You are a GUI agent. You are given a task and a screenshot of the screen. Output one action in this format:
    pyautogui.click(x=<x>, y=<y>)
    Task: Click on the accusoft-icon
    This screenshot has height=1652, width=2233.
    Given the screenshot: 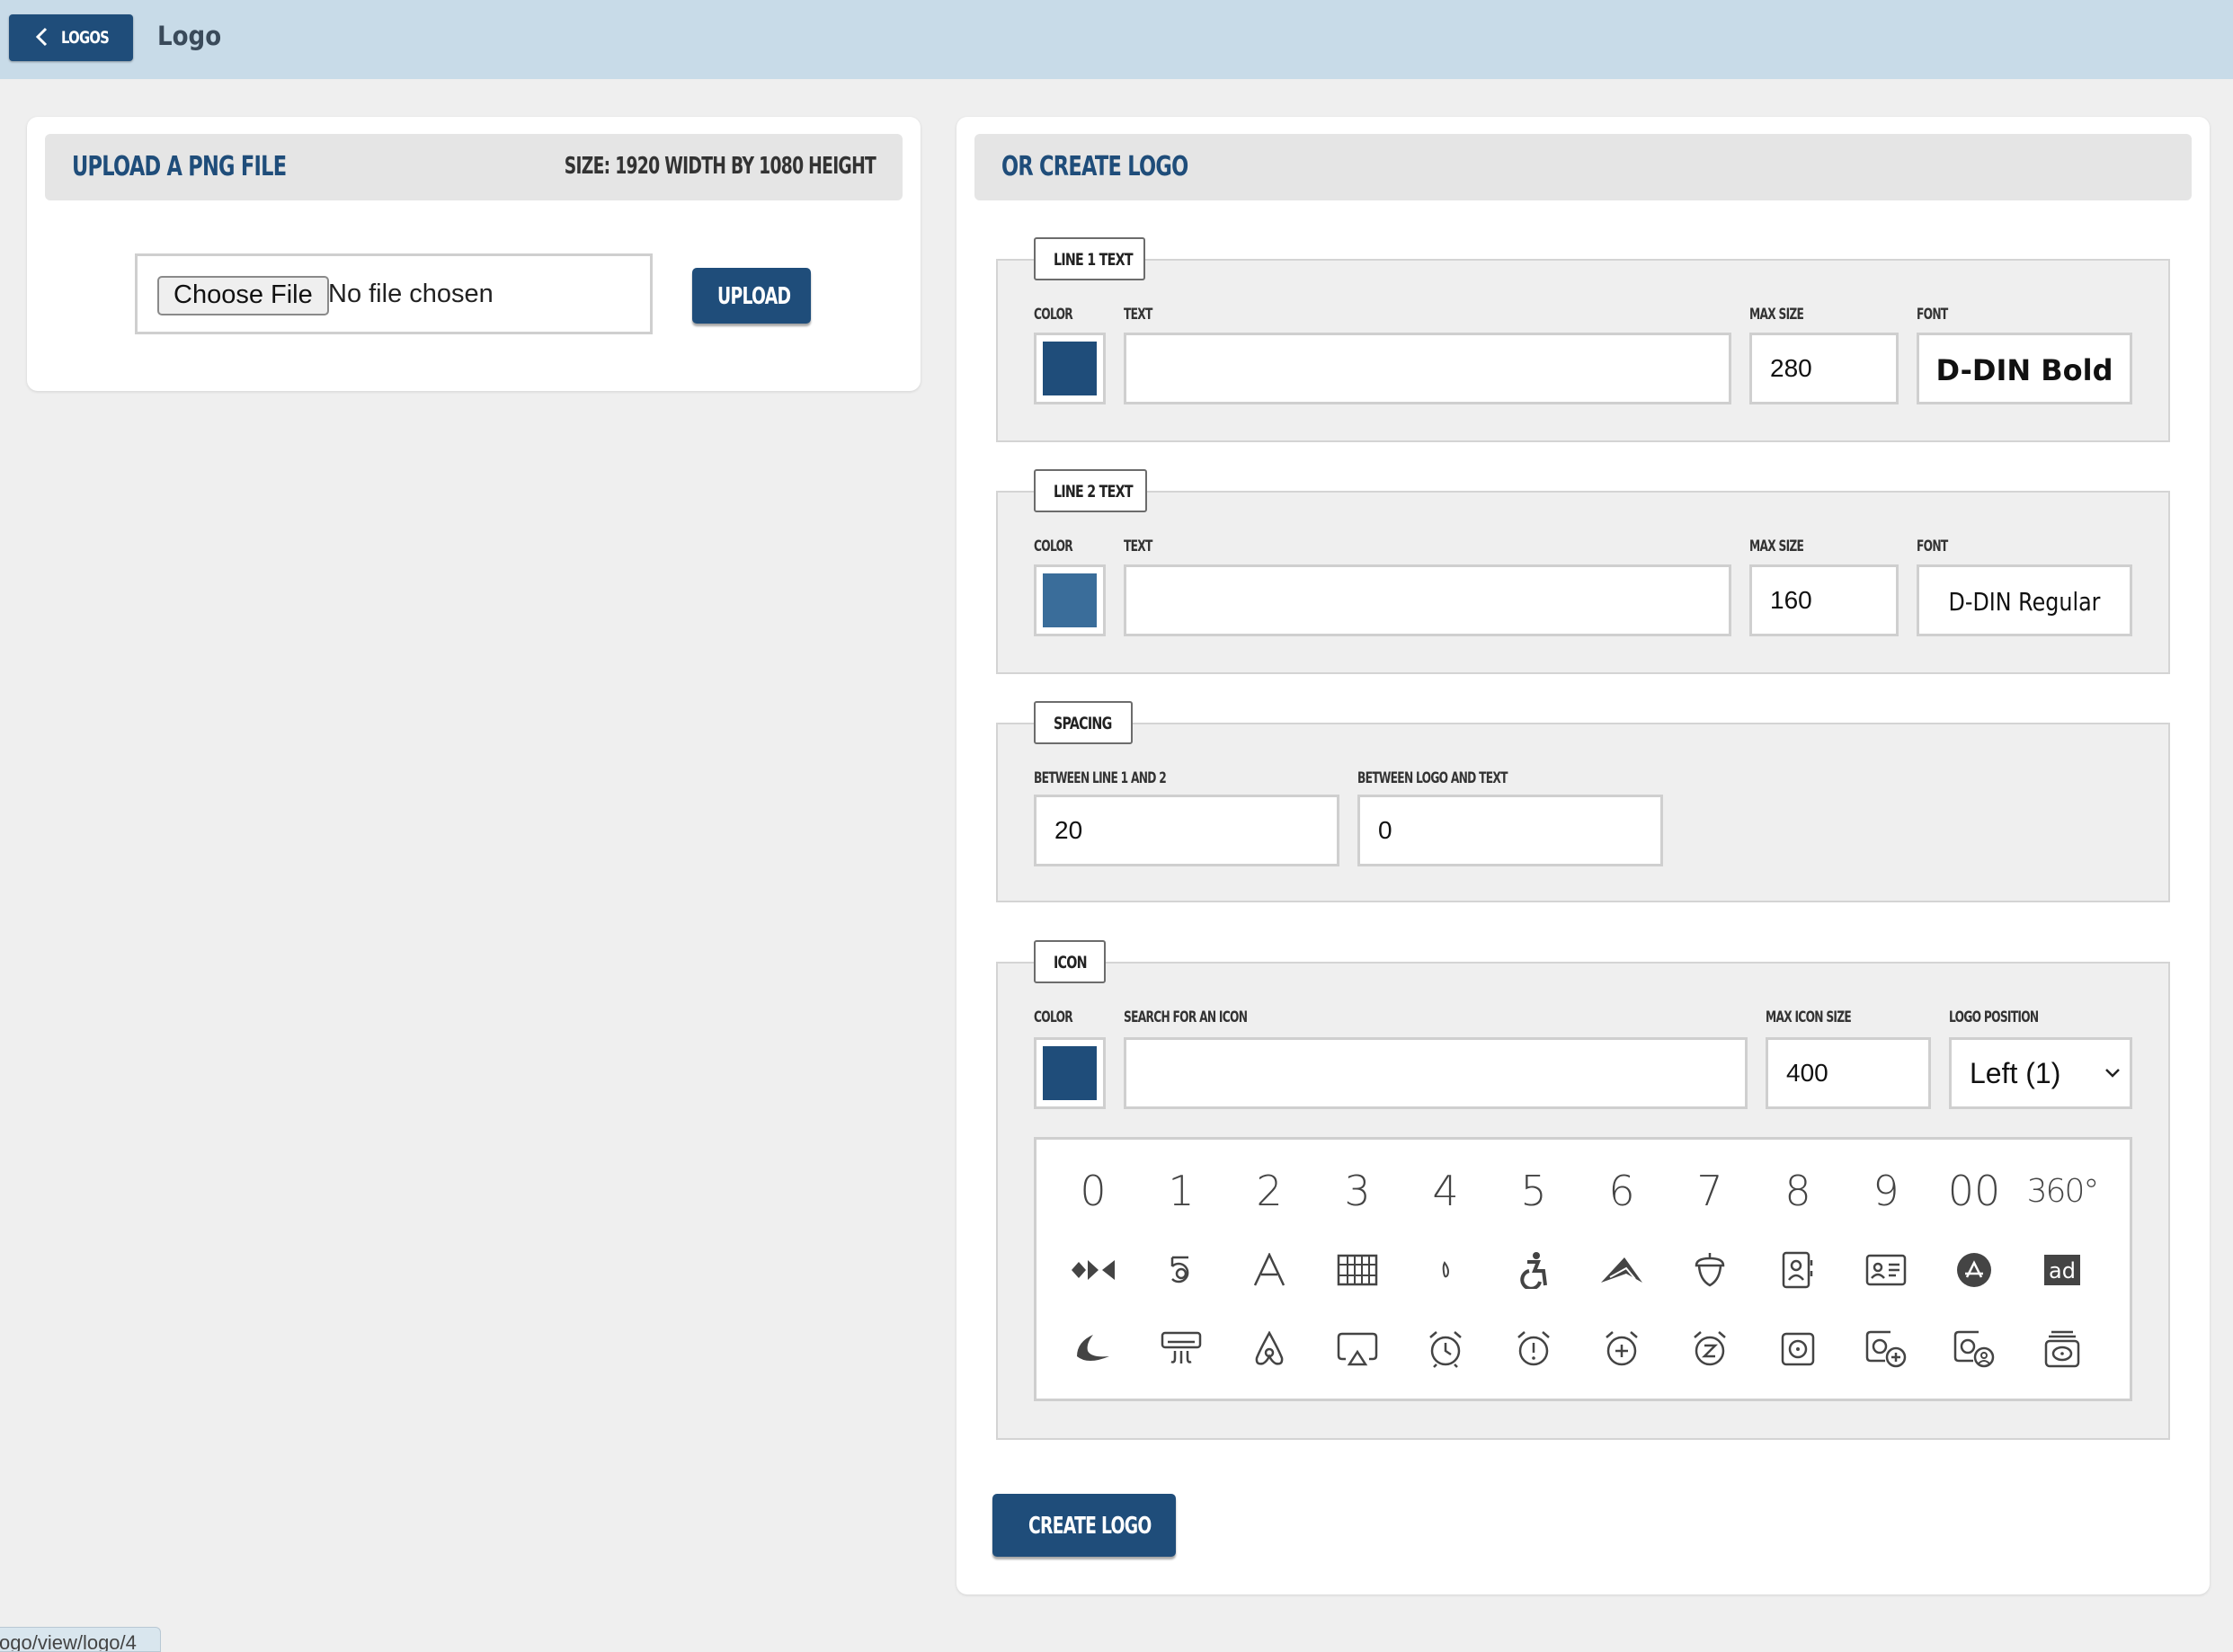 What is the action you would take?
    pyautogui.click(x=1622, y=1270)
    